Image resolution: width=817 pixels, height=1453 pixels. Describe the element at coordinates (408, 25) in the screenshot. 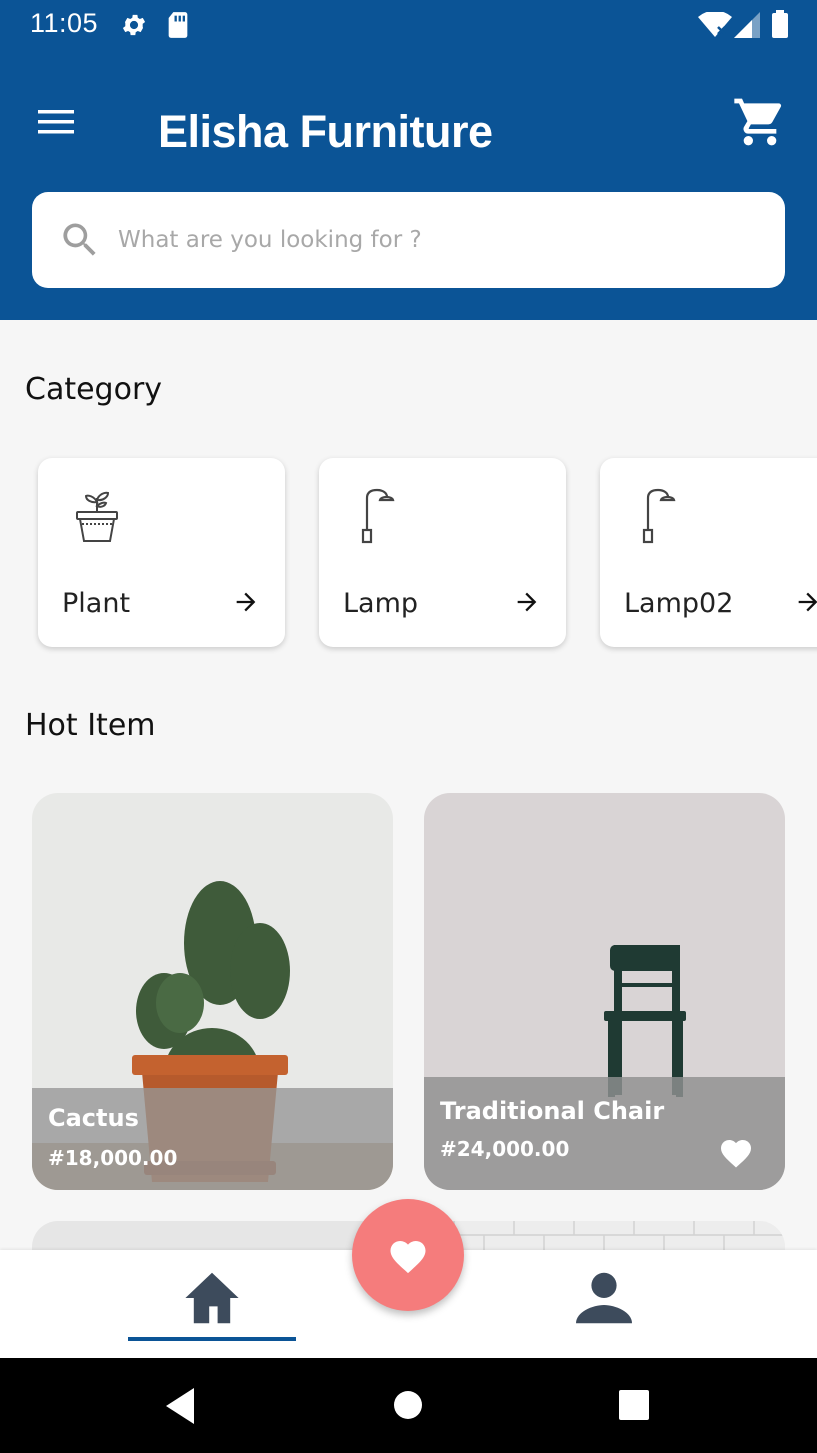

I see `status-bar: 11:05` at that location.